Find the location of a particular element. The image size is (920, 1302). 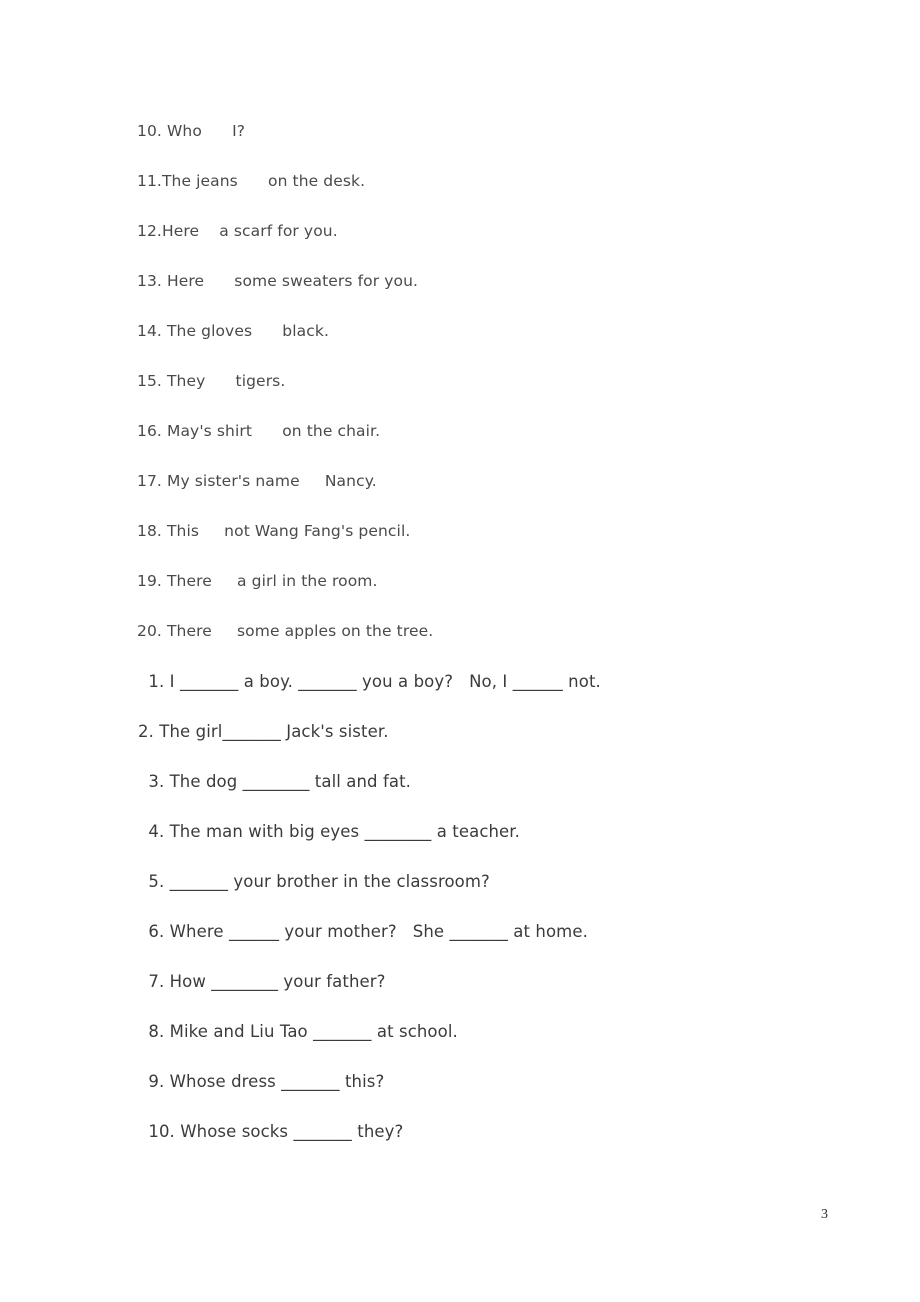

question-line: 20. There some apples on the tree. is located at coordinates (285, 631).